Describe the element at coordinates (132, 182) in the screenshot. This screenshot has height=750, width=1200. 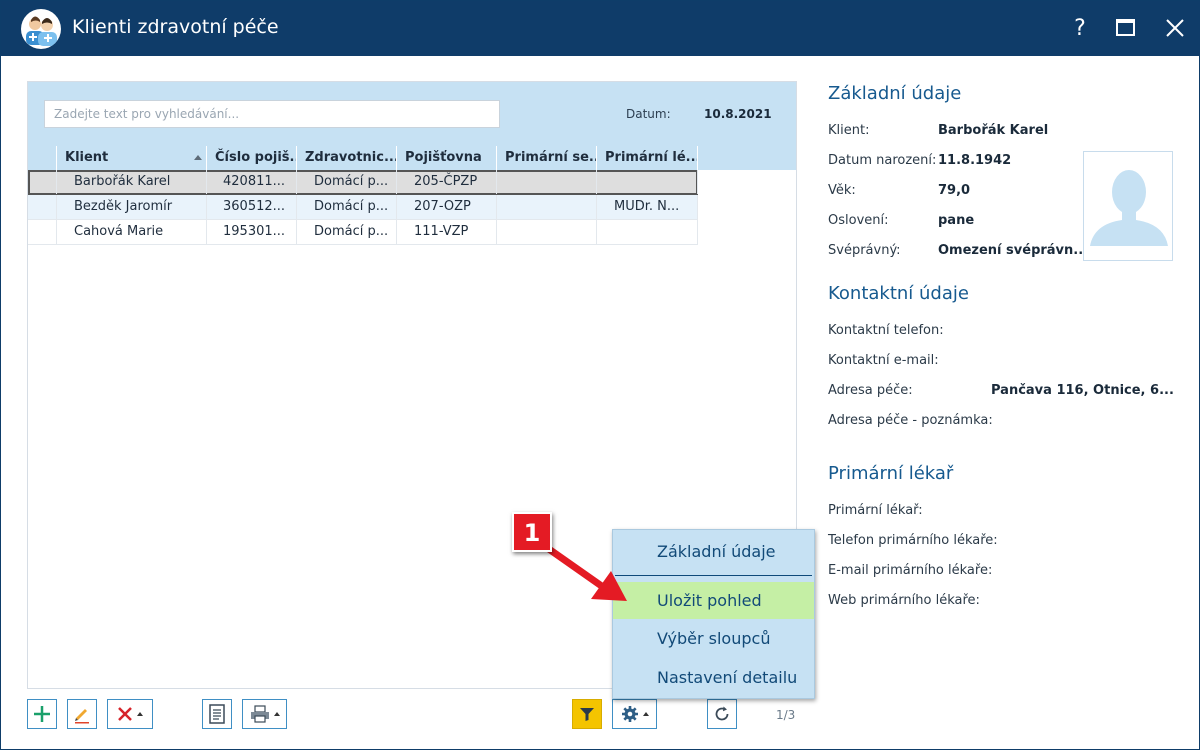
I see `cell-client: Barbořák Karel` at that location.